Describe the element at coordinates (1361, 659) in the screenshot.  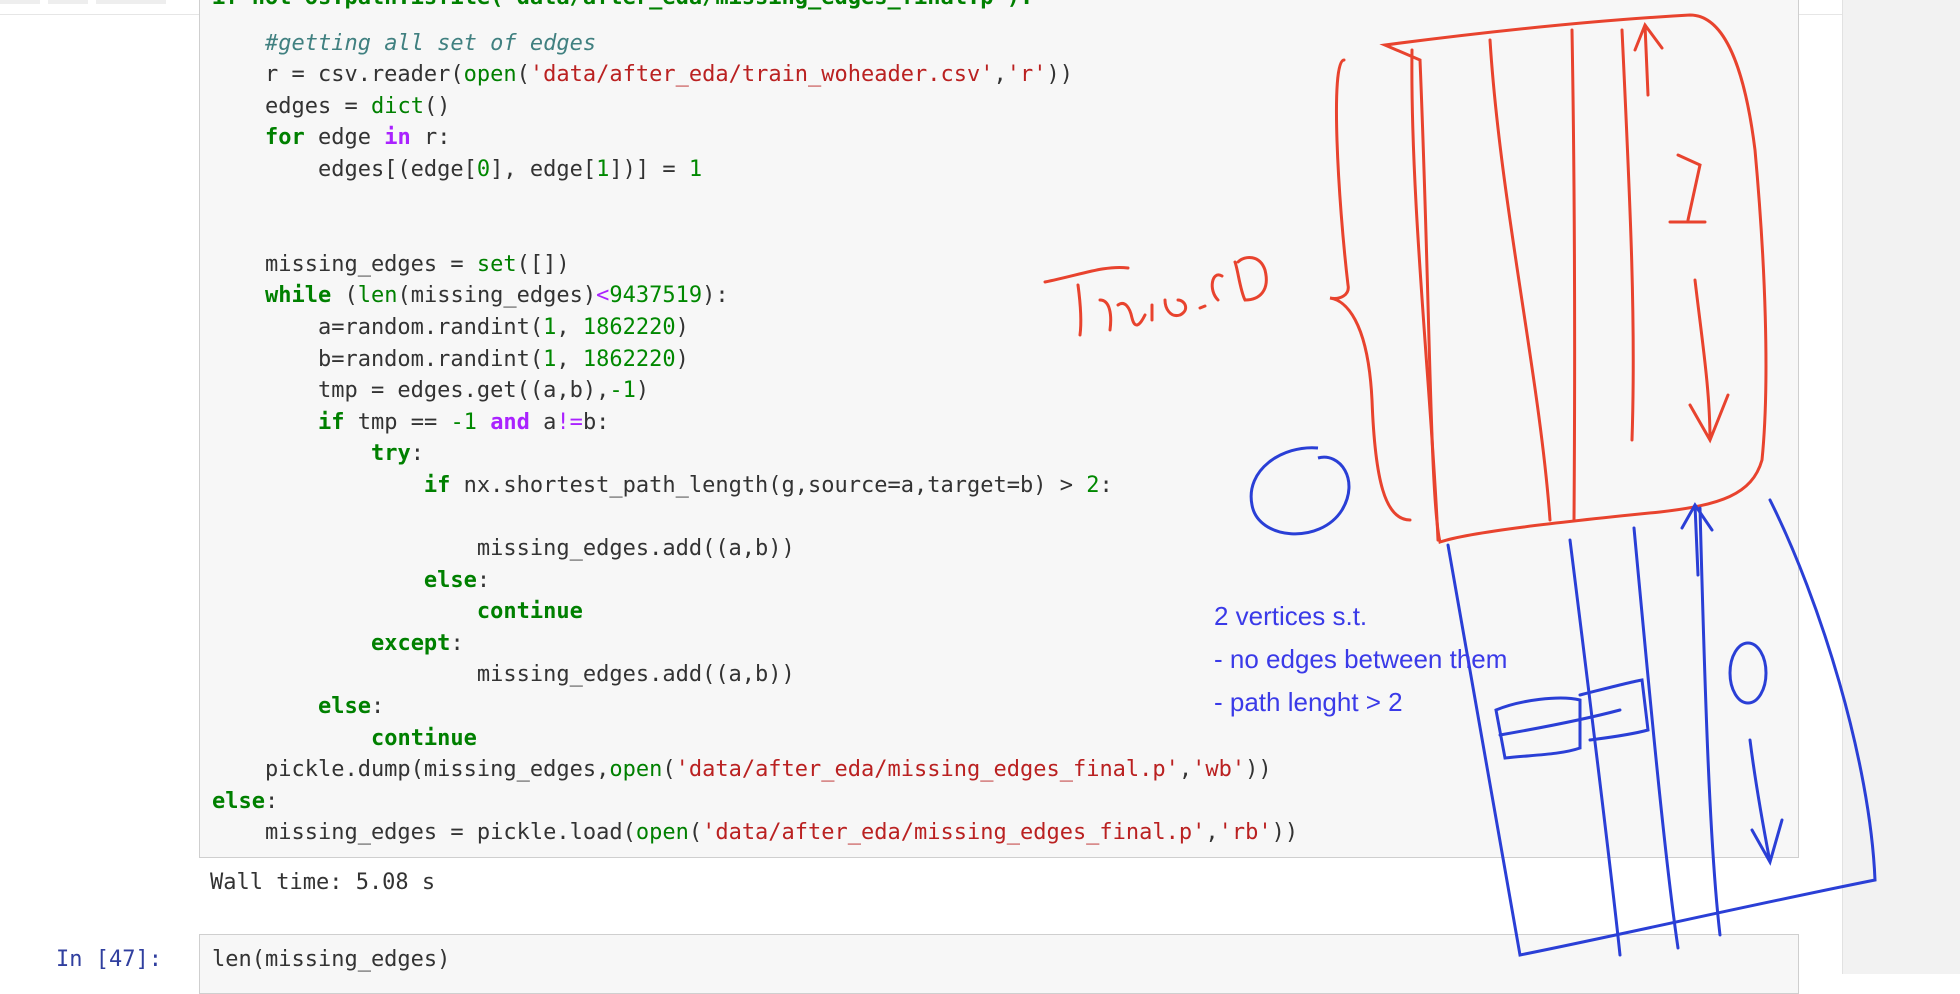
I see `note-line-2: - no edges between them` at that location.